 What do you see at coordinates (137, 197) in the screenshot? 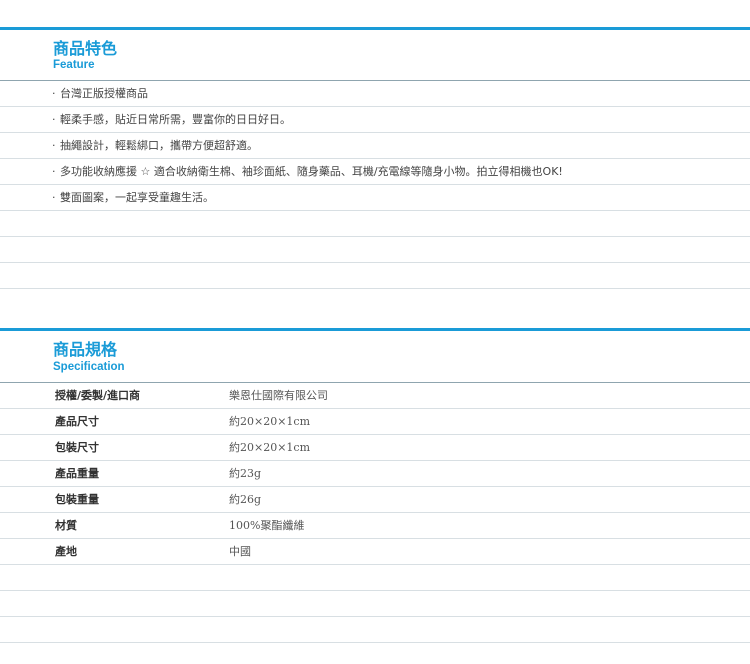
I see `feature-item-text: 雙面圖案，一起享受童趣生活。` at bounding box center [137, 197].